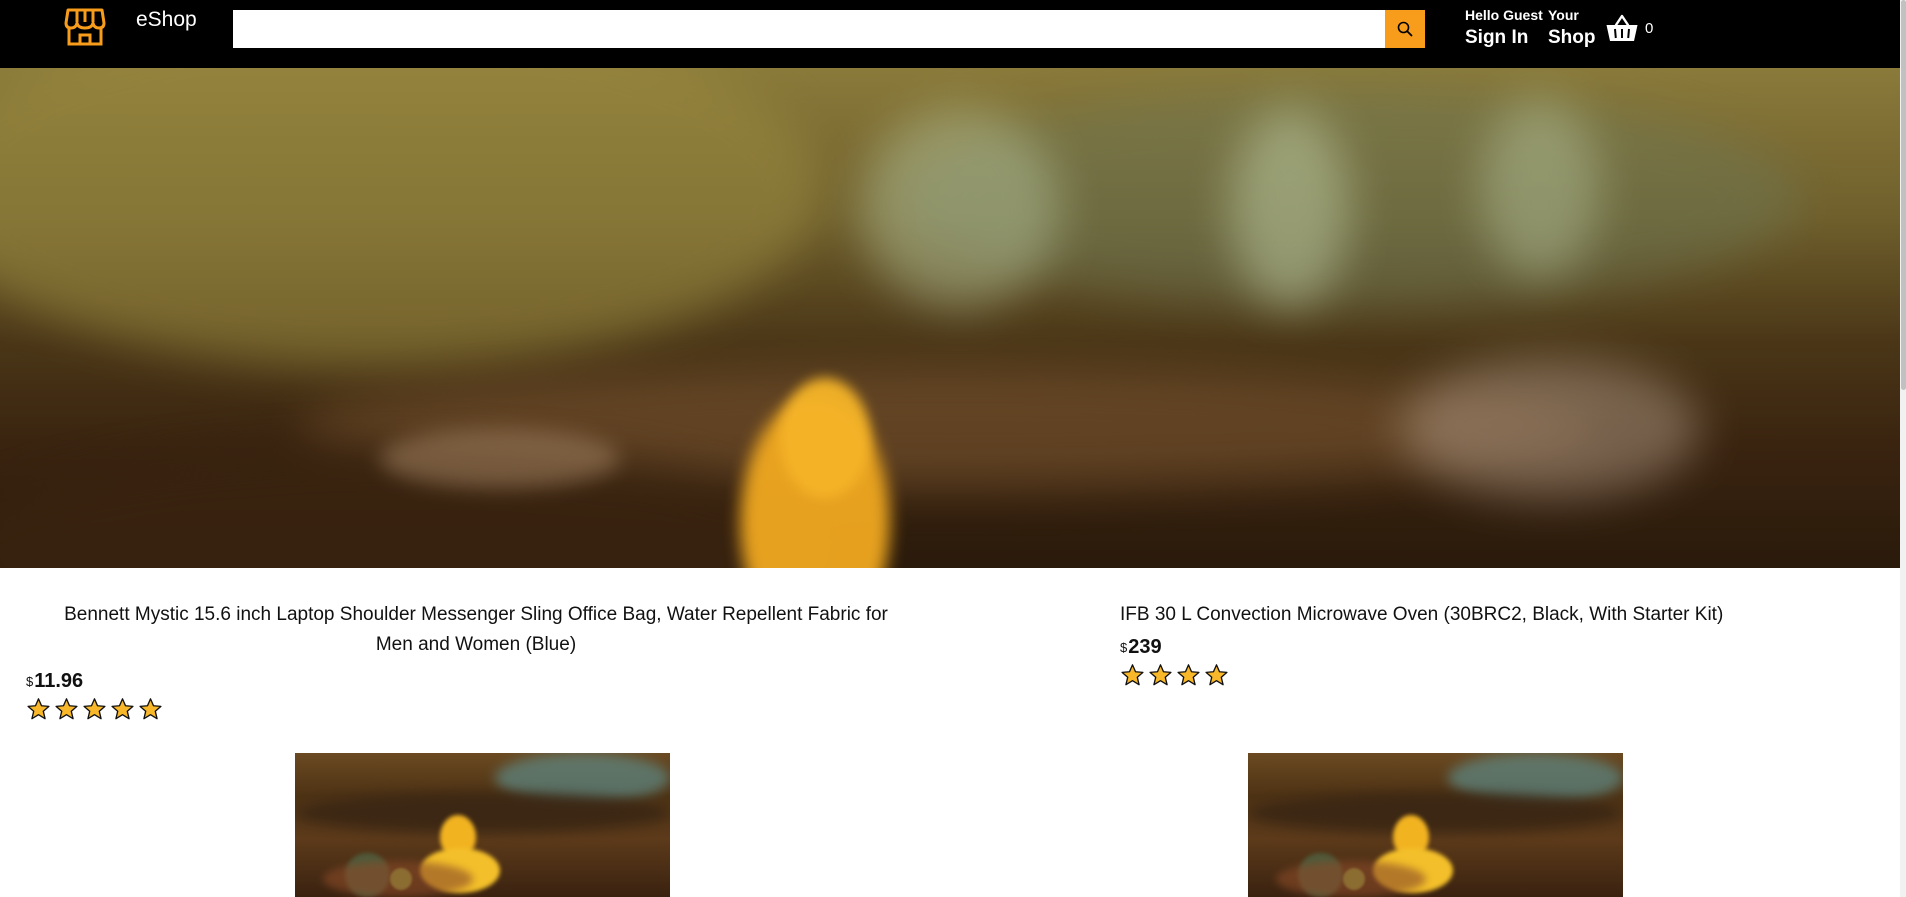 Image resolution: width=1906 pixels, height=897 pixels. What do you see at coordinates (1497, 37) in the screenshot?
I see `sign-in-label: Sign In` at bounding box center [1497, 37].